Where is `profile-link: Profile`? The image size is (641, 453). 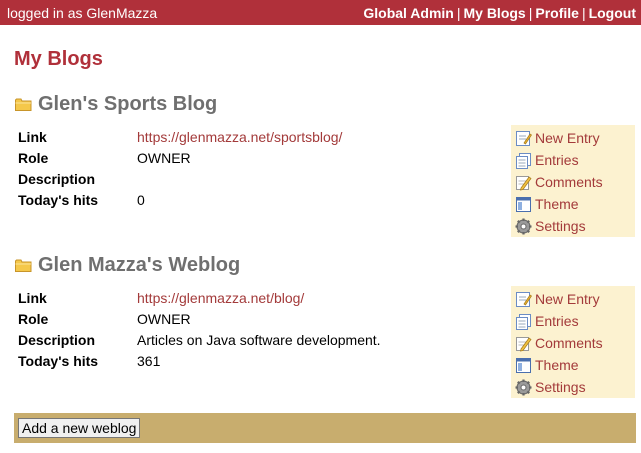 profile-link: Profile is located at coordinates (557, 13).